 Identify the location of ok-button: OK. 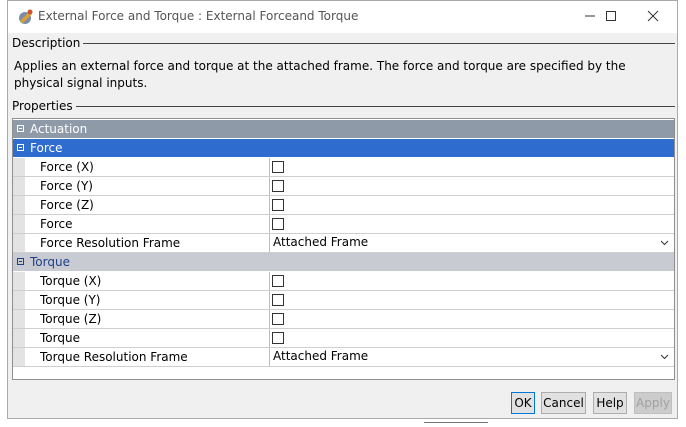
(523, 403).